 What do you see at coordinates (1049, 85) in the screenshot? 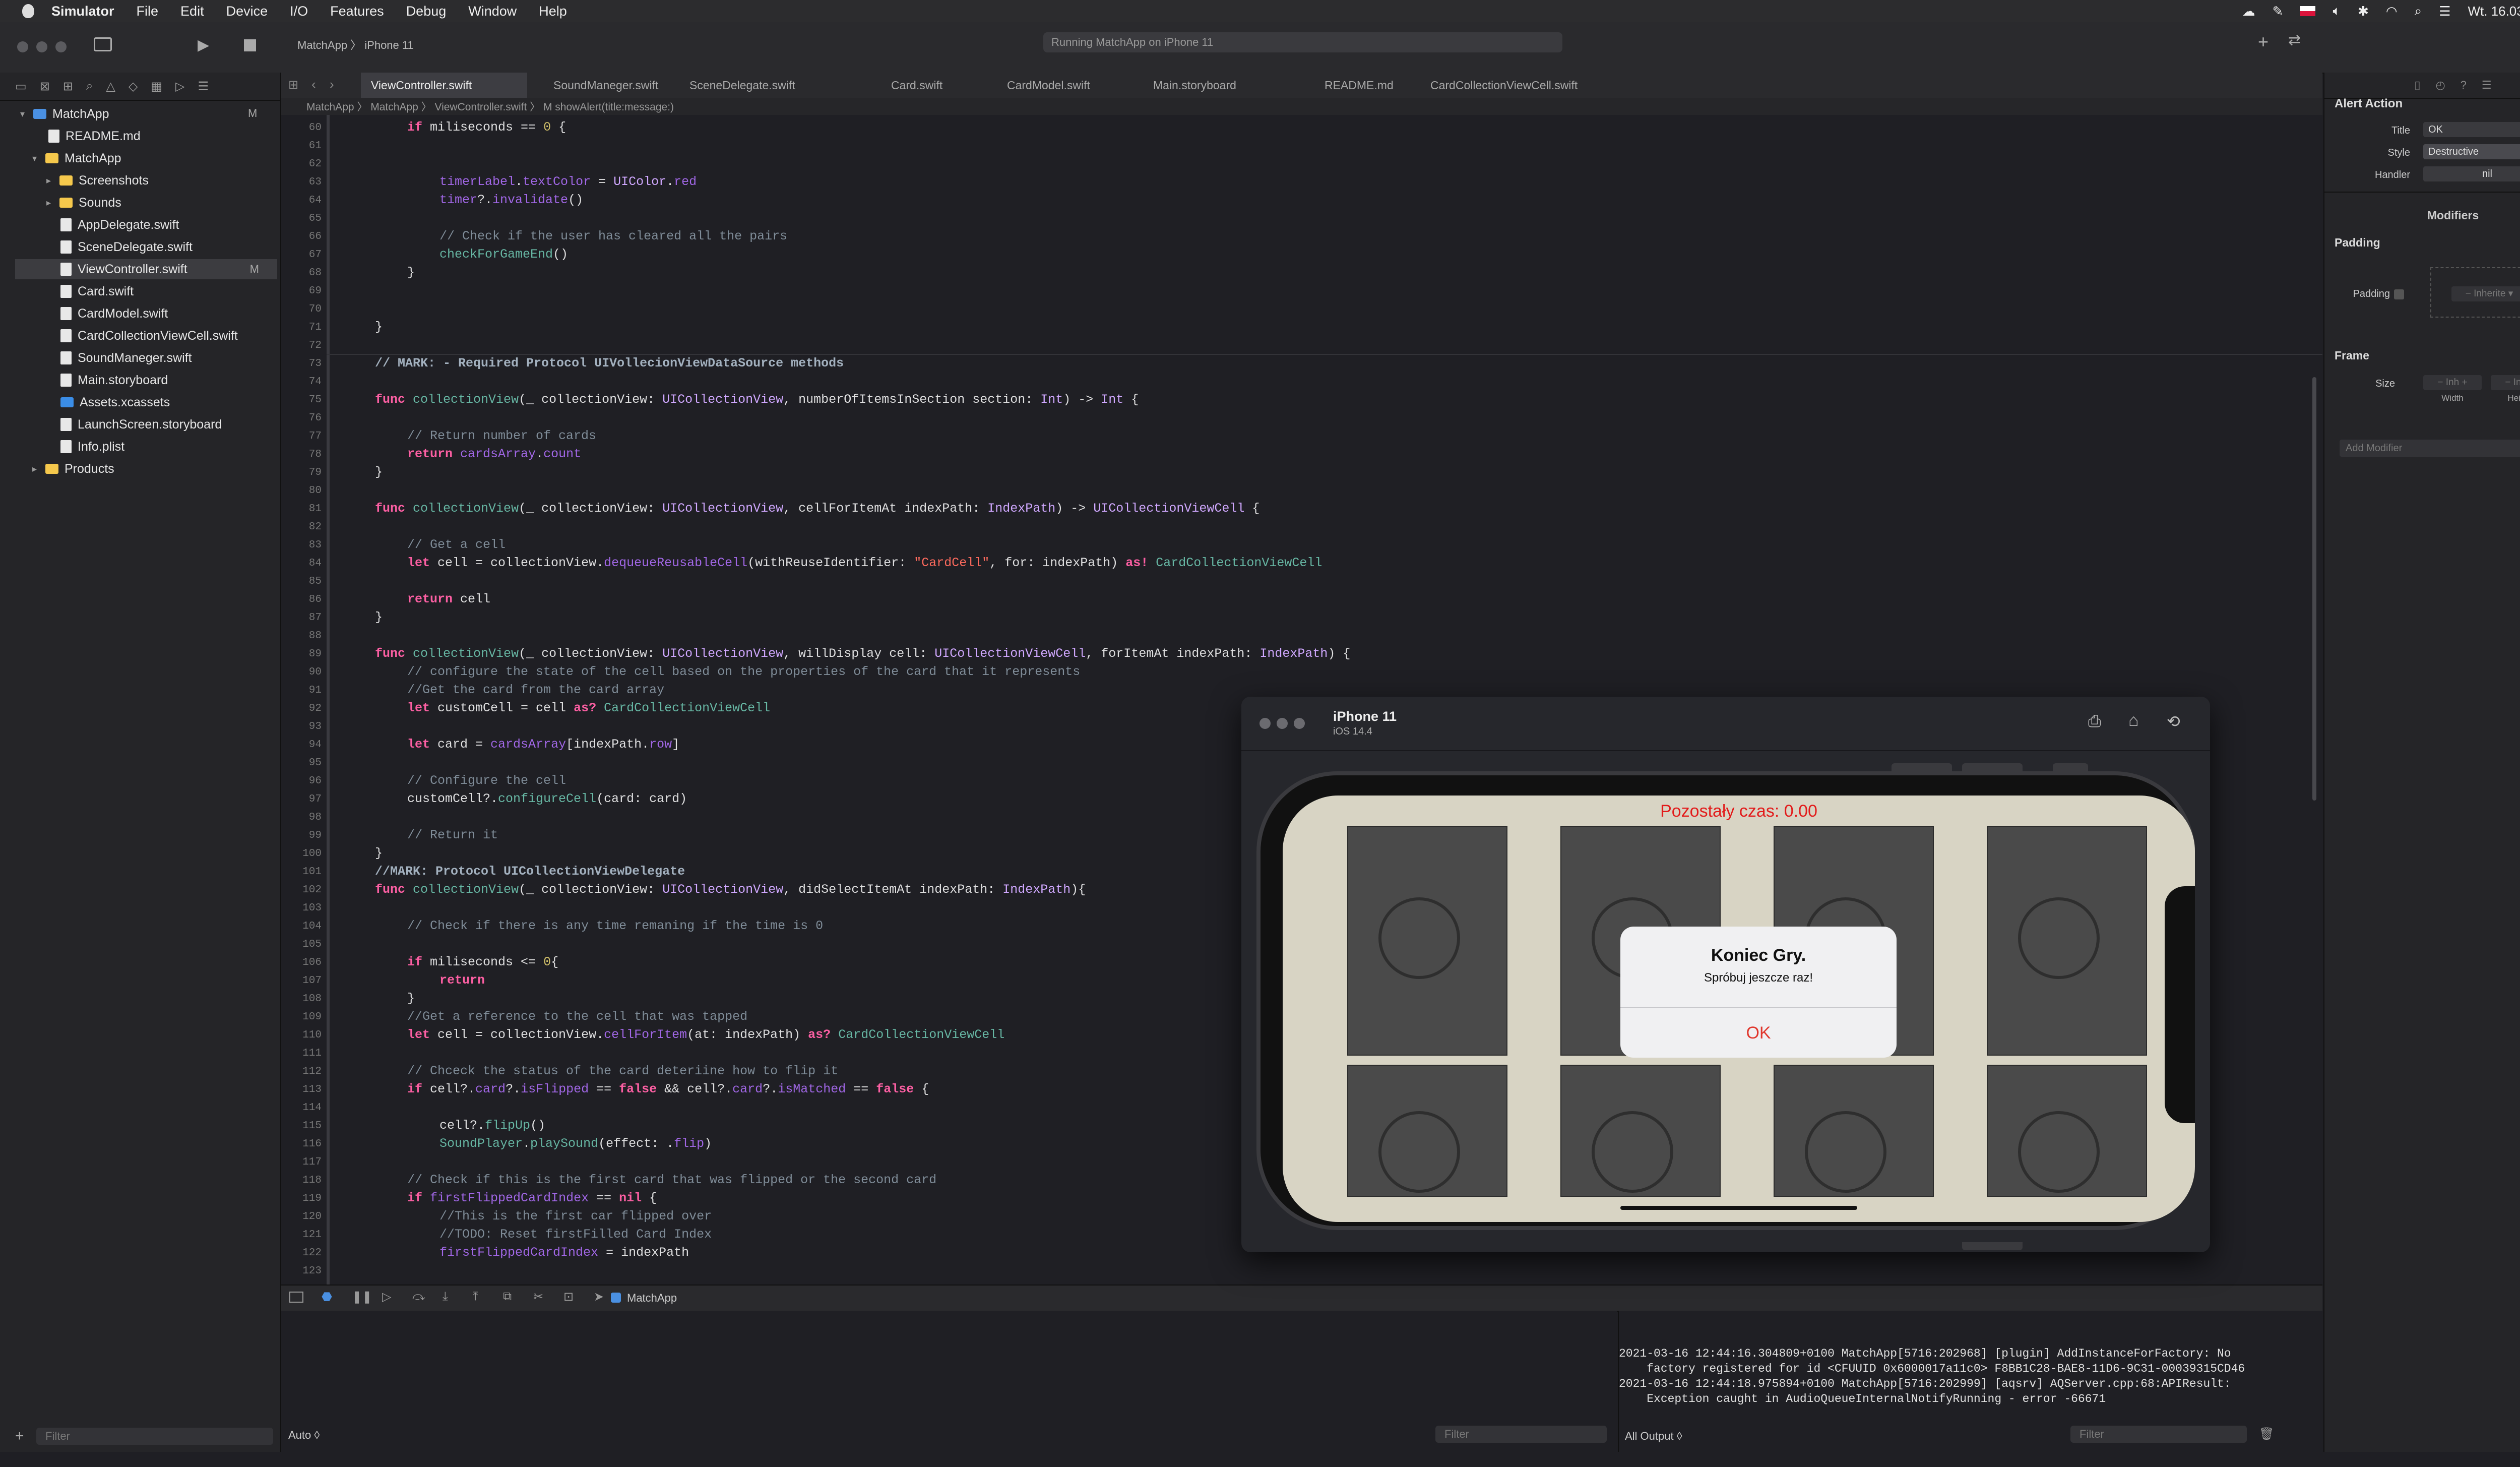
I see `tab-cardmodel: CardModel.swift` at bounding box center [1049, 85].